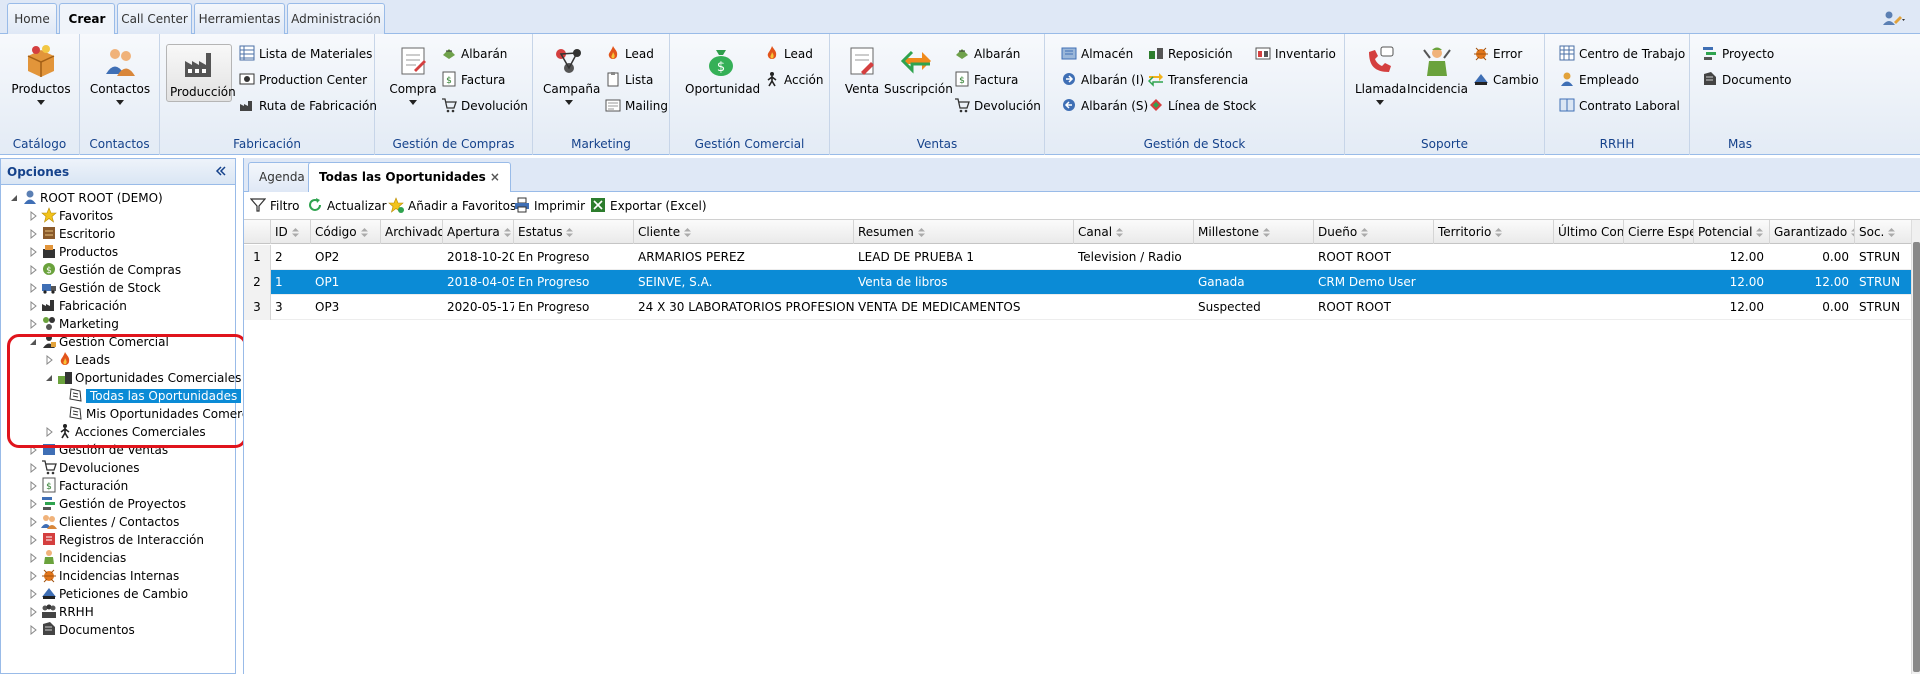  Describe the element at coordinates (201, 73) in the screenshot. I see `produccion-button: Producción` at that location.